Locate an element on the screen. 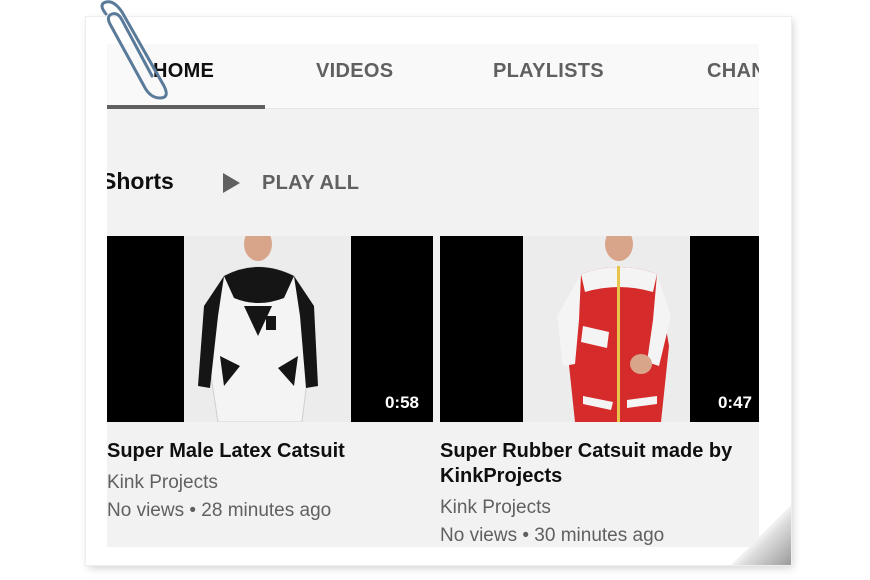 This screenshot has width=870, height=580. play-all-button: PLAY ALL is located at coordinates (291, 183).